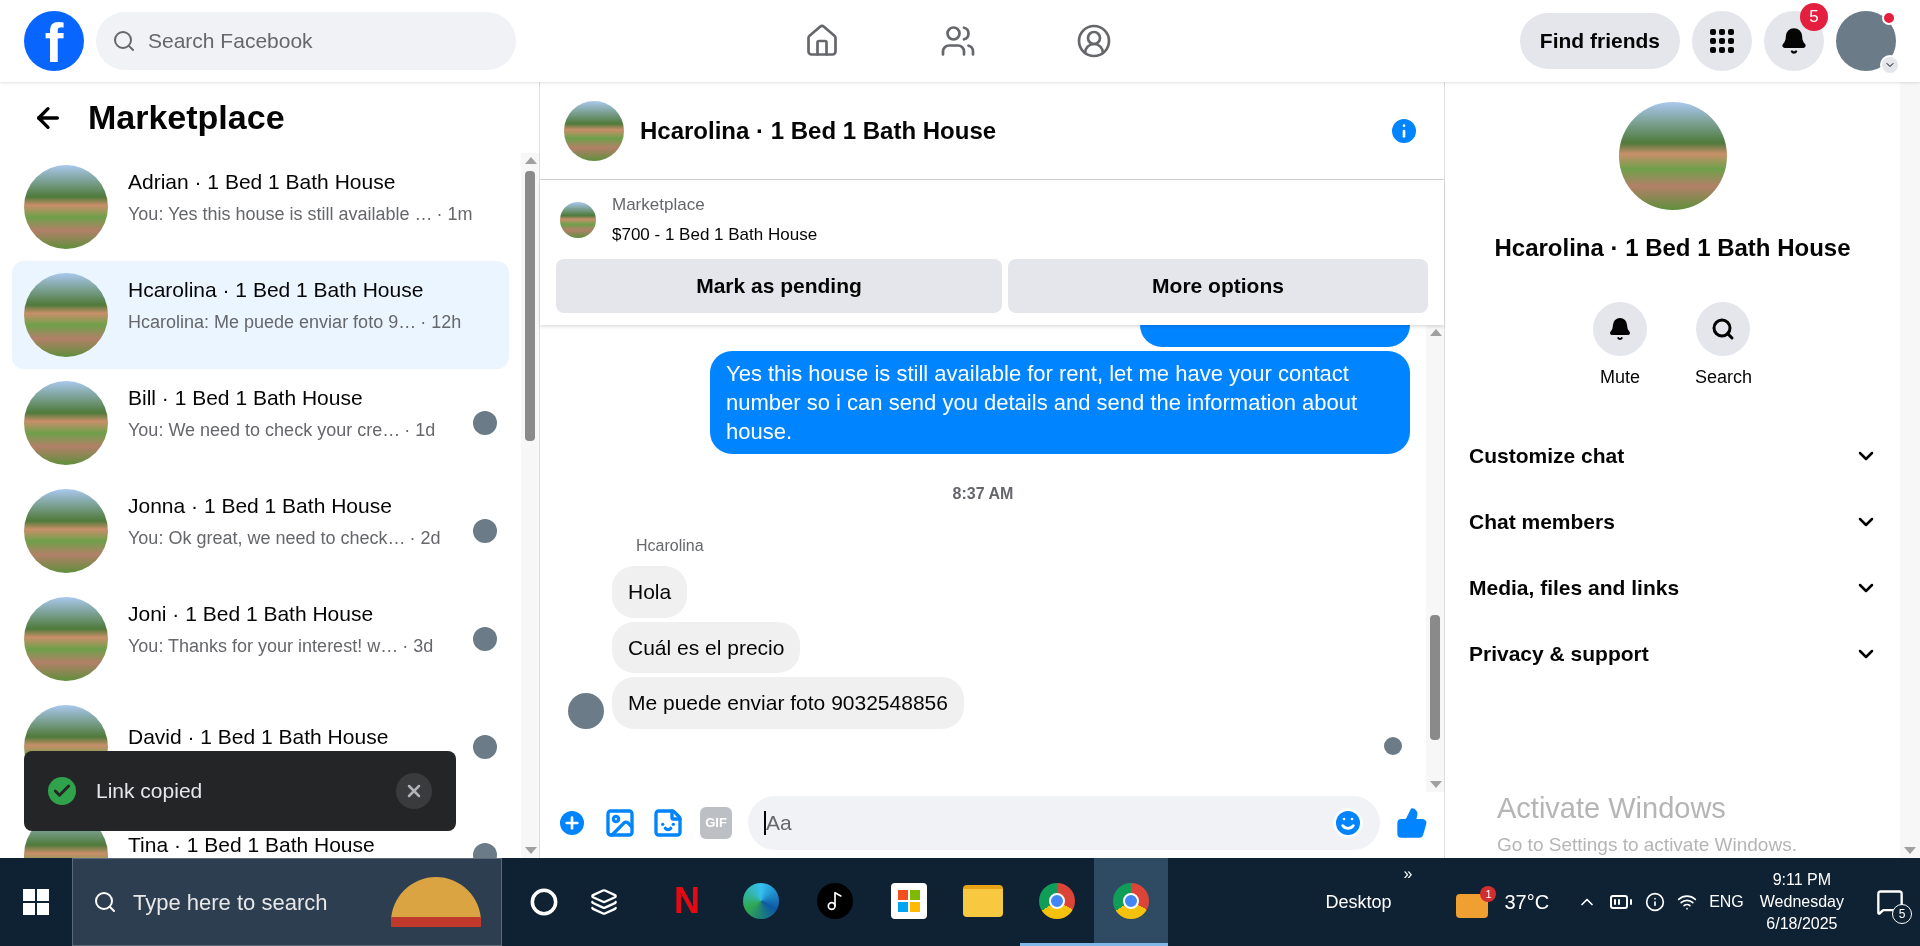 Image resolution: width=1920 pixels, height=946 pixels. What do you see at coordinates (425, 539) in the screenshot?
I see `message-time: · 2d` at bounding box center [425, 539].